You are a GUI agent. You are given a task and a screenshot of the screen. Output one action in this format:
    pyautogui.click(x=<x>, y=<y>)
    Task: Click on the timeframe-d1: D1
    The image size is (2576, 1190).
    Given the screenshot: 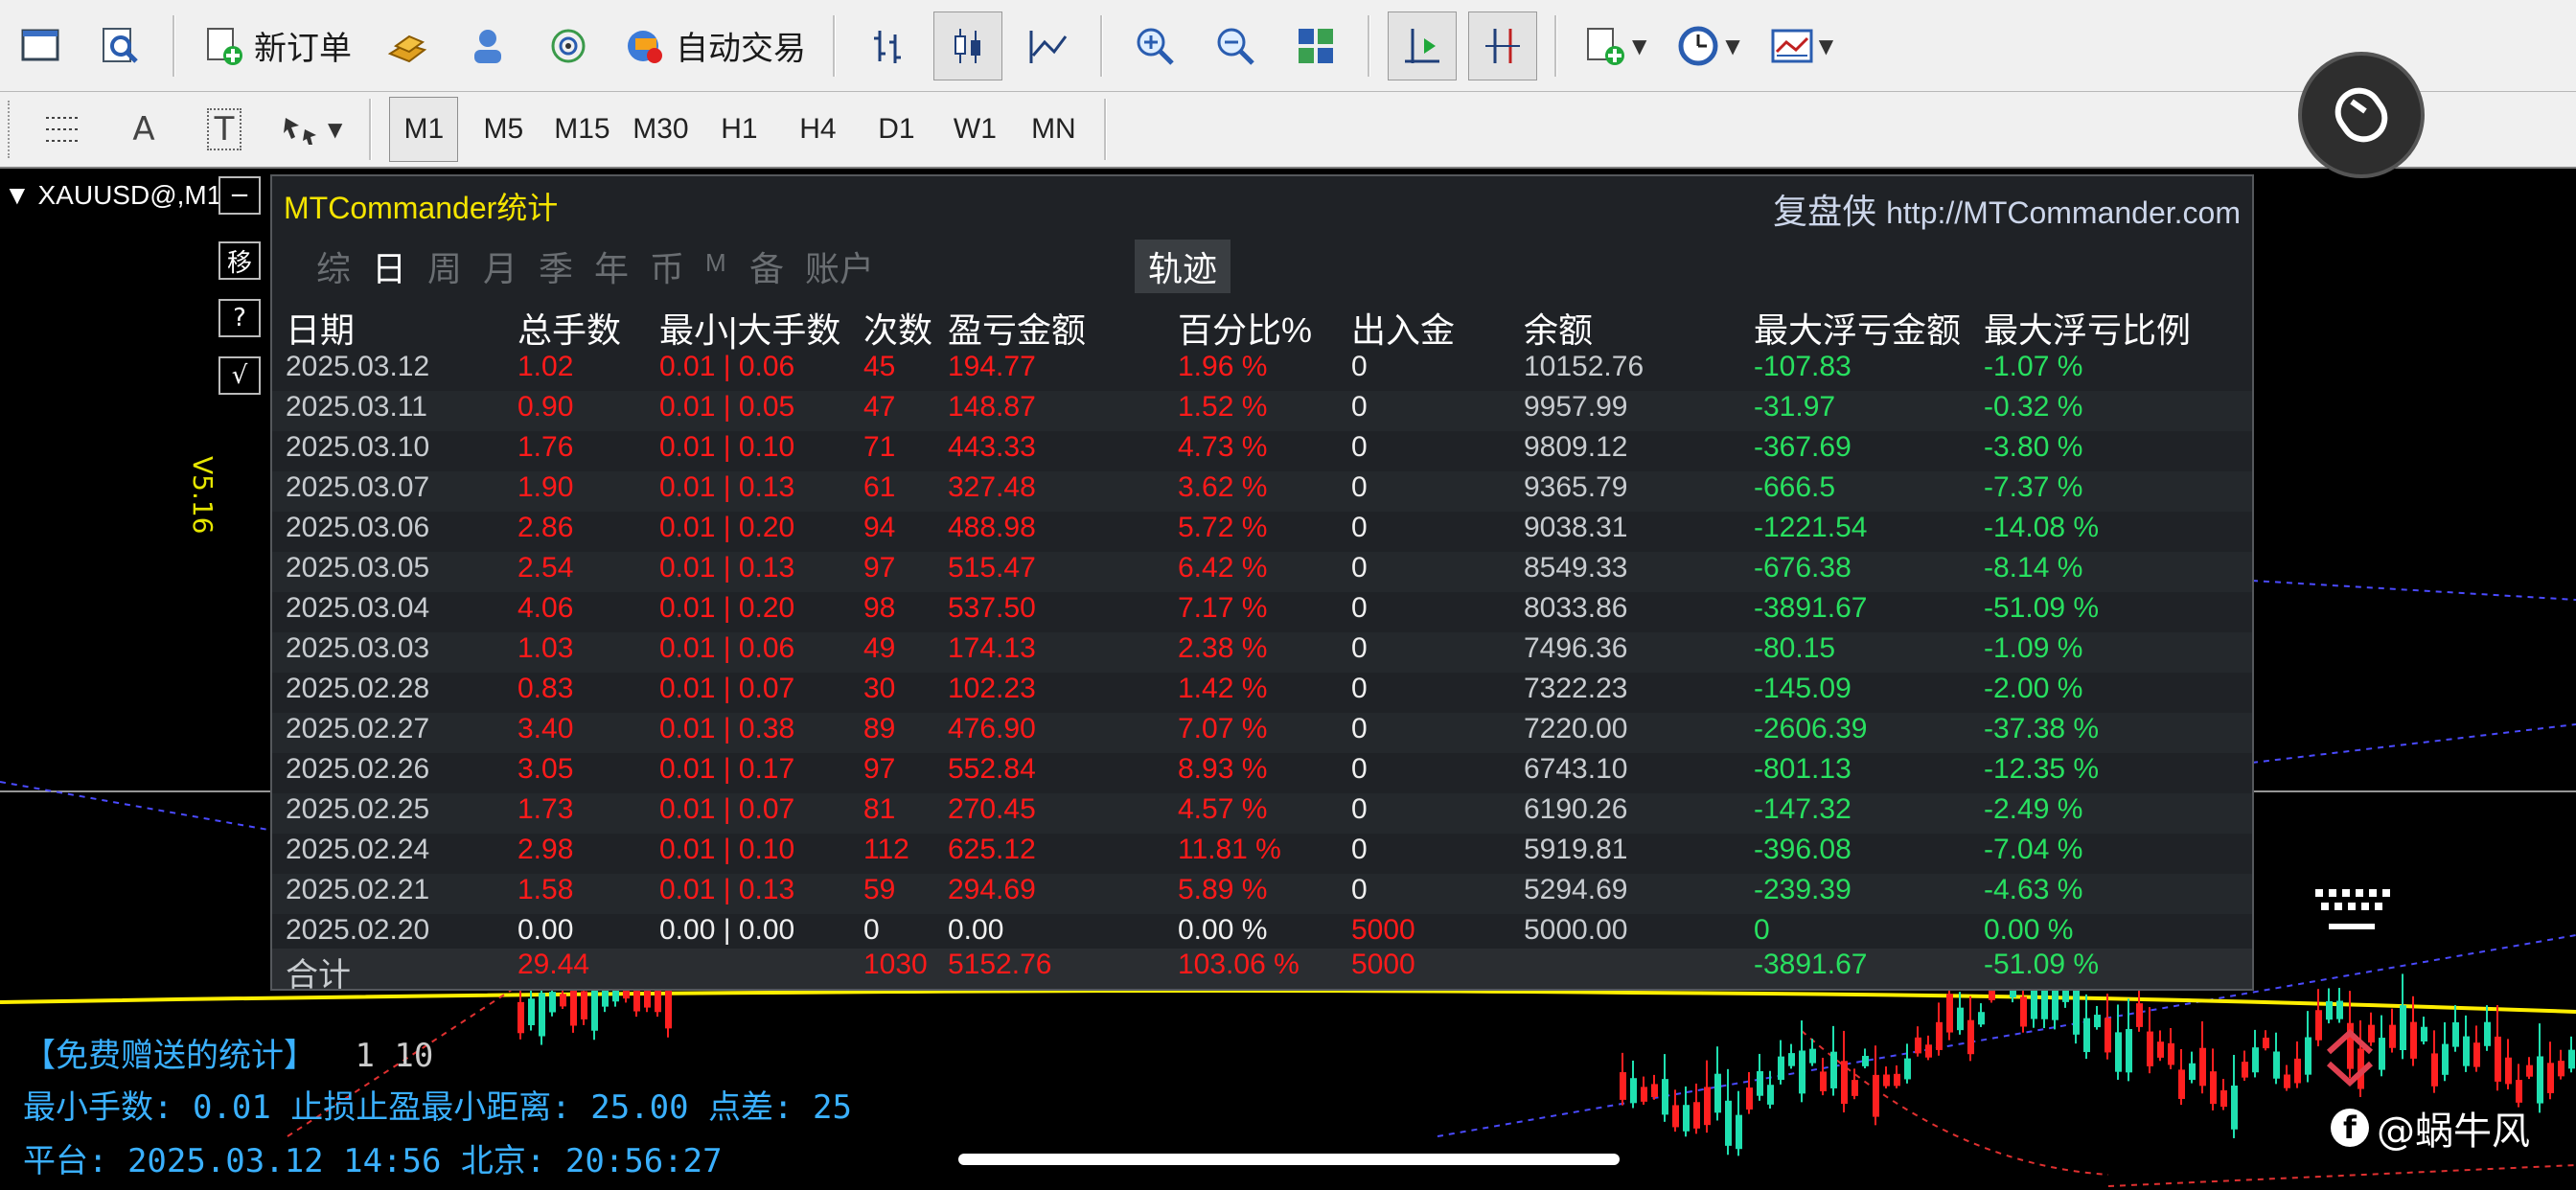 What is the action you would take?
    pyautogui.click(x=896, y=129)
    